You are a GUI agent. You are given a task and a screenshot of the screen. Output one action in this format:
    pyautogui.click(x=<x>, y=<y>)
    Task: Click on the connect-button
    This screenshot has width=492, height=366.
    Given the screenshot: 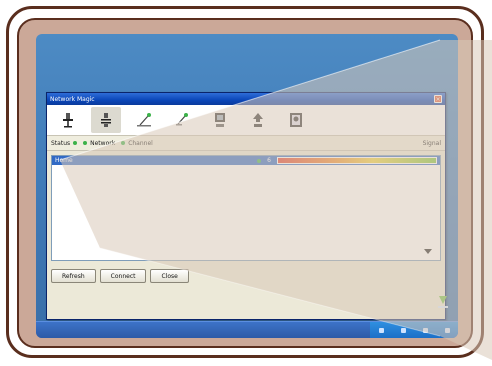 What is the action you would take?
    pyautogui.click(x=68, y=120)
    